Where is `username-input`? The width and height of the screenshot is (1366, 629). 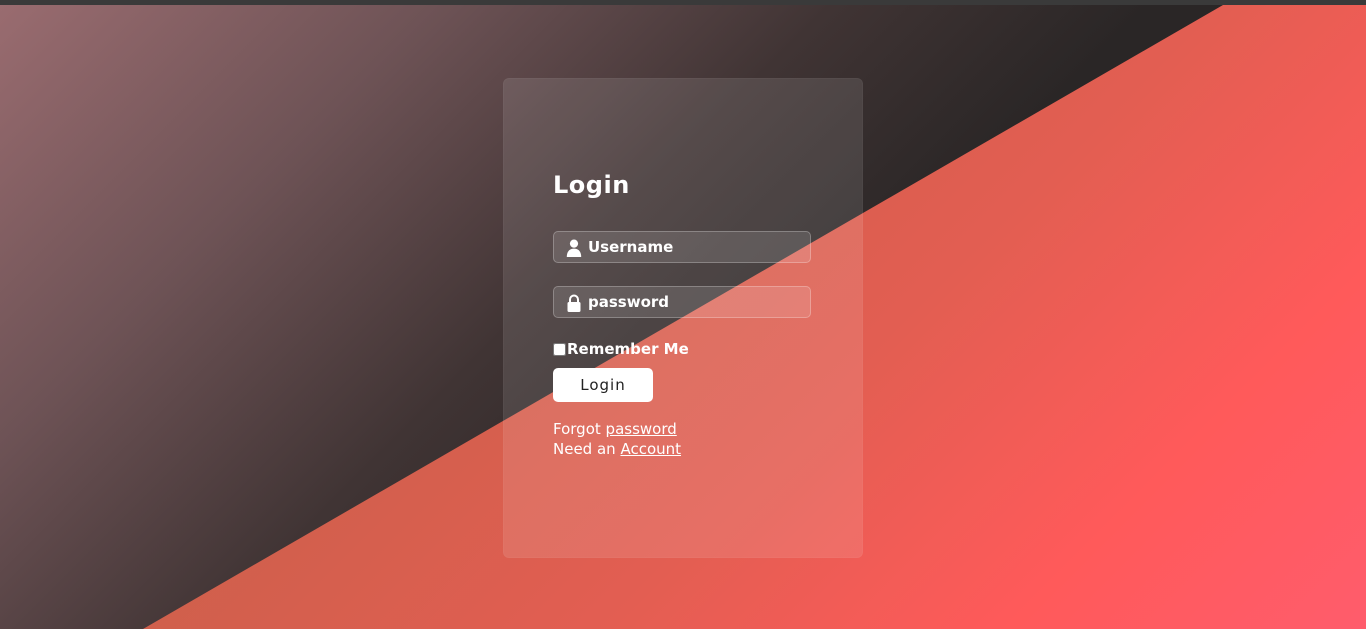
username-input is located at coordinates (697, 247).